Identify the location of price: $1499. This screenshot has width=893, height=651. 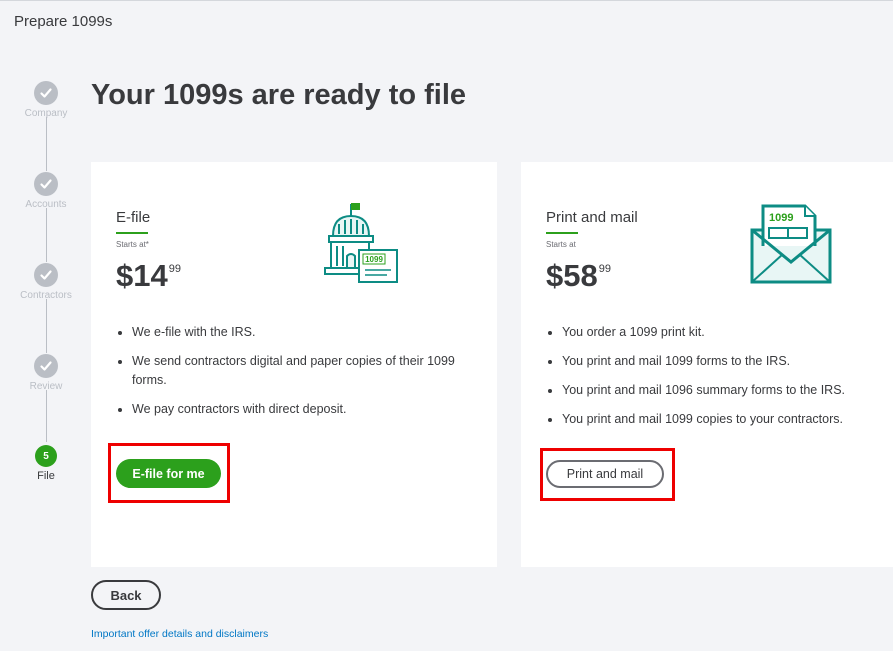
(148, 276).